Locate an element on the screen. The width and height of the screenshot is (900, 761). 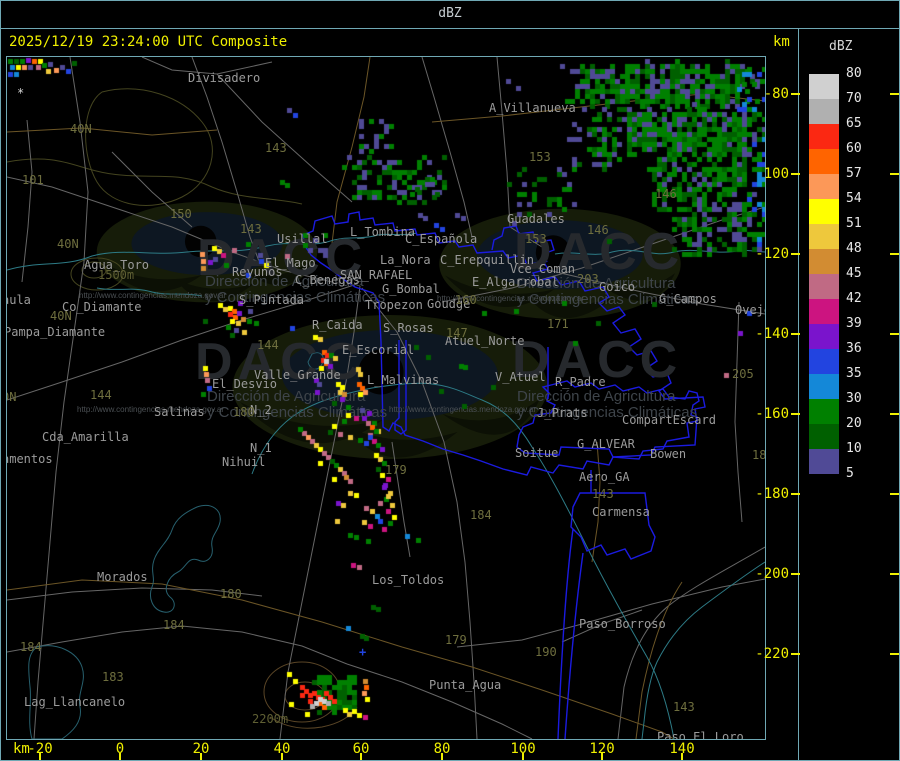
map-label: Tropezon is located at coordinates (394, 305).